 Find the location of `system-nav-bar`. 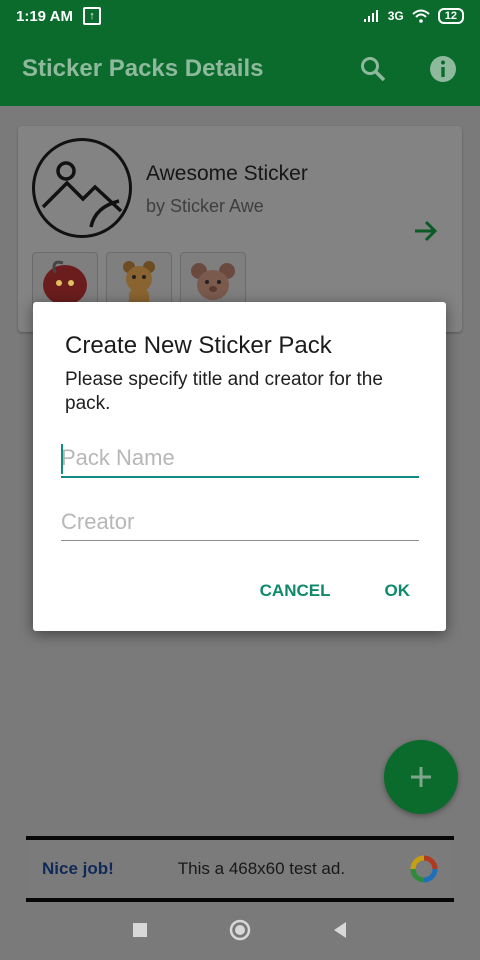

system-nav-bar is located at coordinates (240, 932).